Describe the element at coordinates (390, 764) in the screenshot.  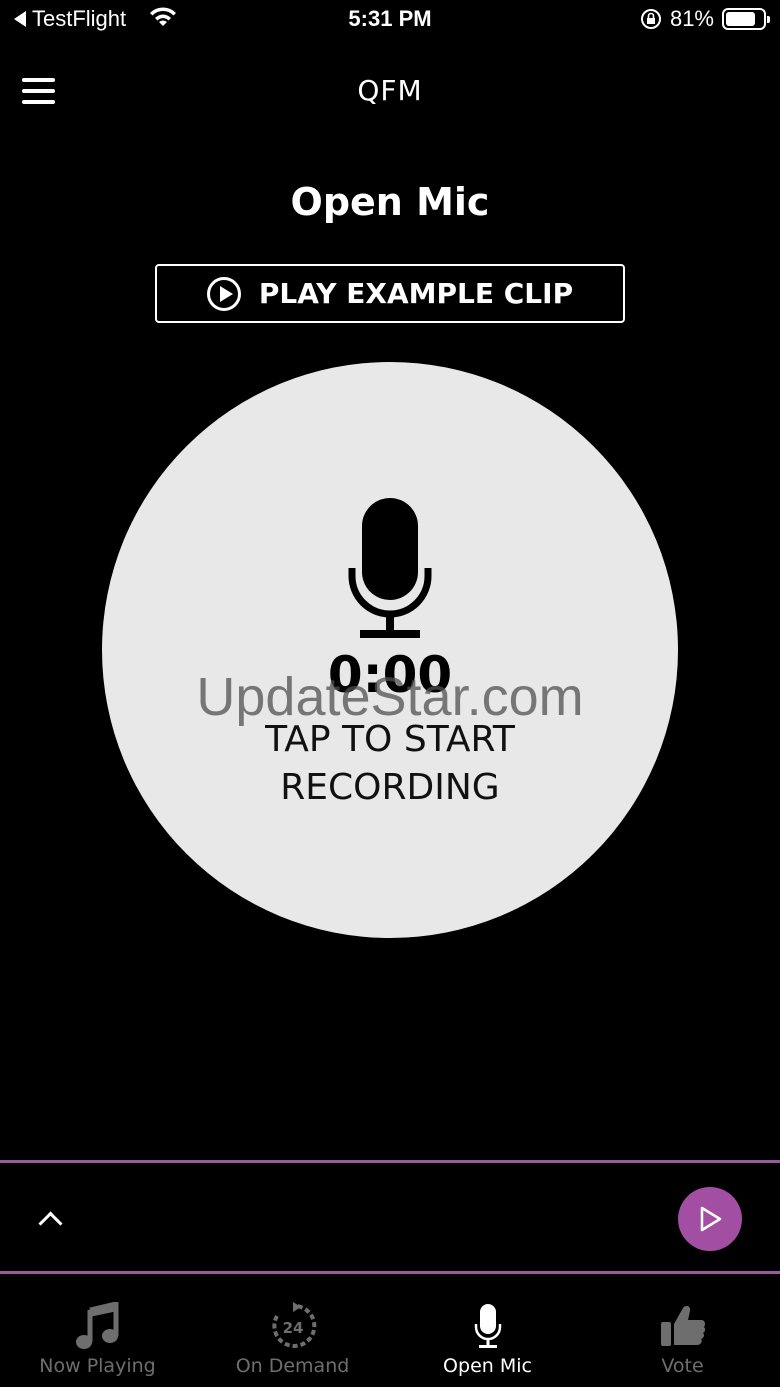
I see `tap-to-record-text: TAP TO START RECORDING` at that location.